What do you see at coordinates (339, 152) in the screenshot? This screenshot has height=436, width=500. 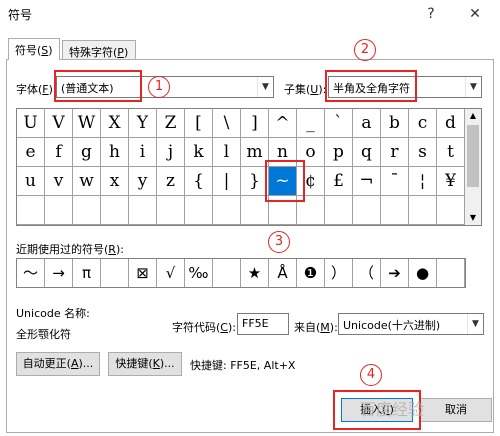 I see `symbol-cell: p` at bounding box center [339, 152].